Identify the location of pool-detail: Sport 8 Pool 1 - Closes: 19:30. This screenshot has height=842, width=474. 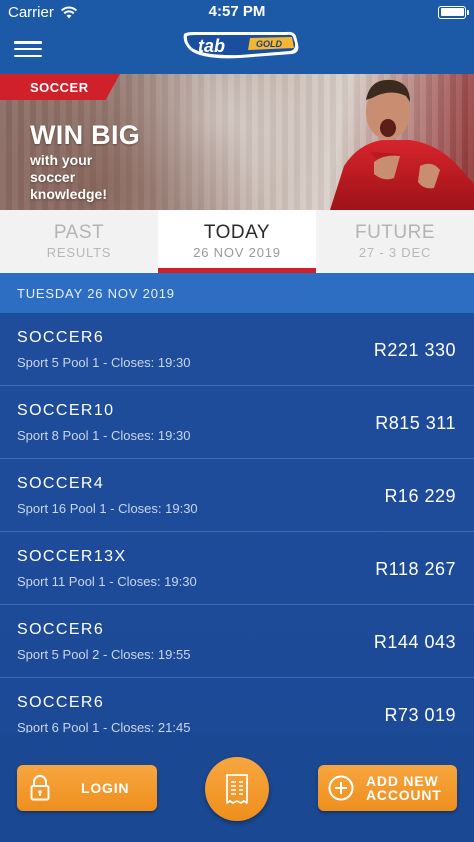
(104, 435).